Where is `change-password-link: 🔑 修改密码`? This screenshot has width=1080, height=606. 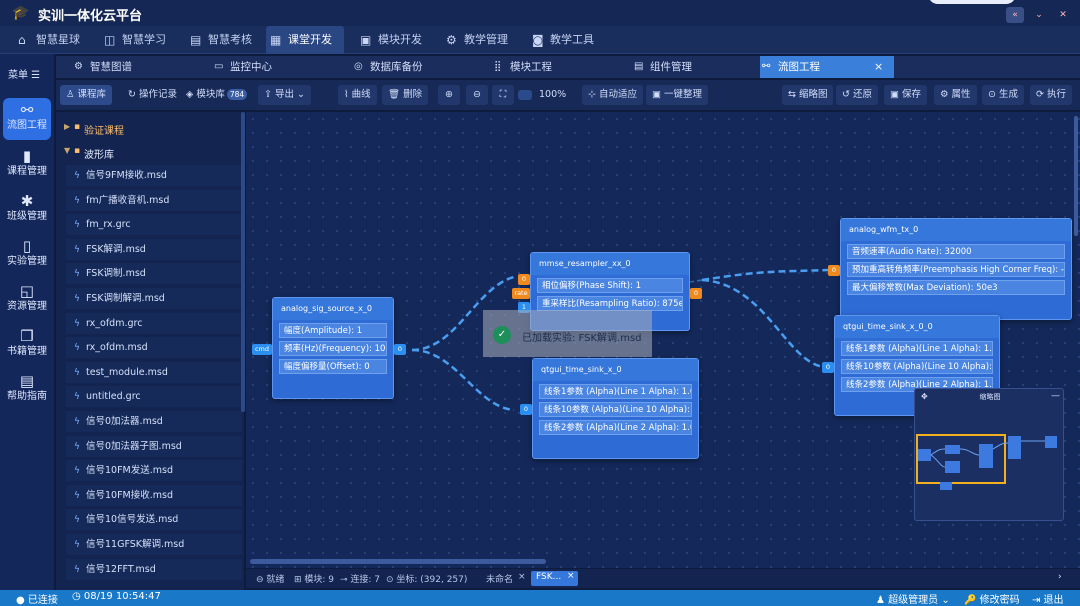 change-password-link: 🔑 修改密码 is located at coordinates (992, 598).